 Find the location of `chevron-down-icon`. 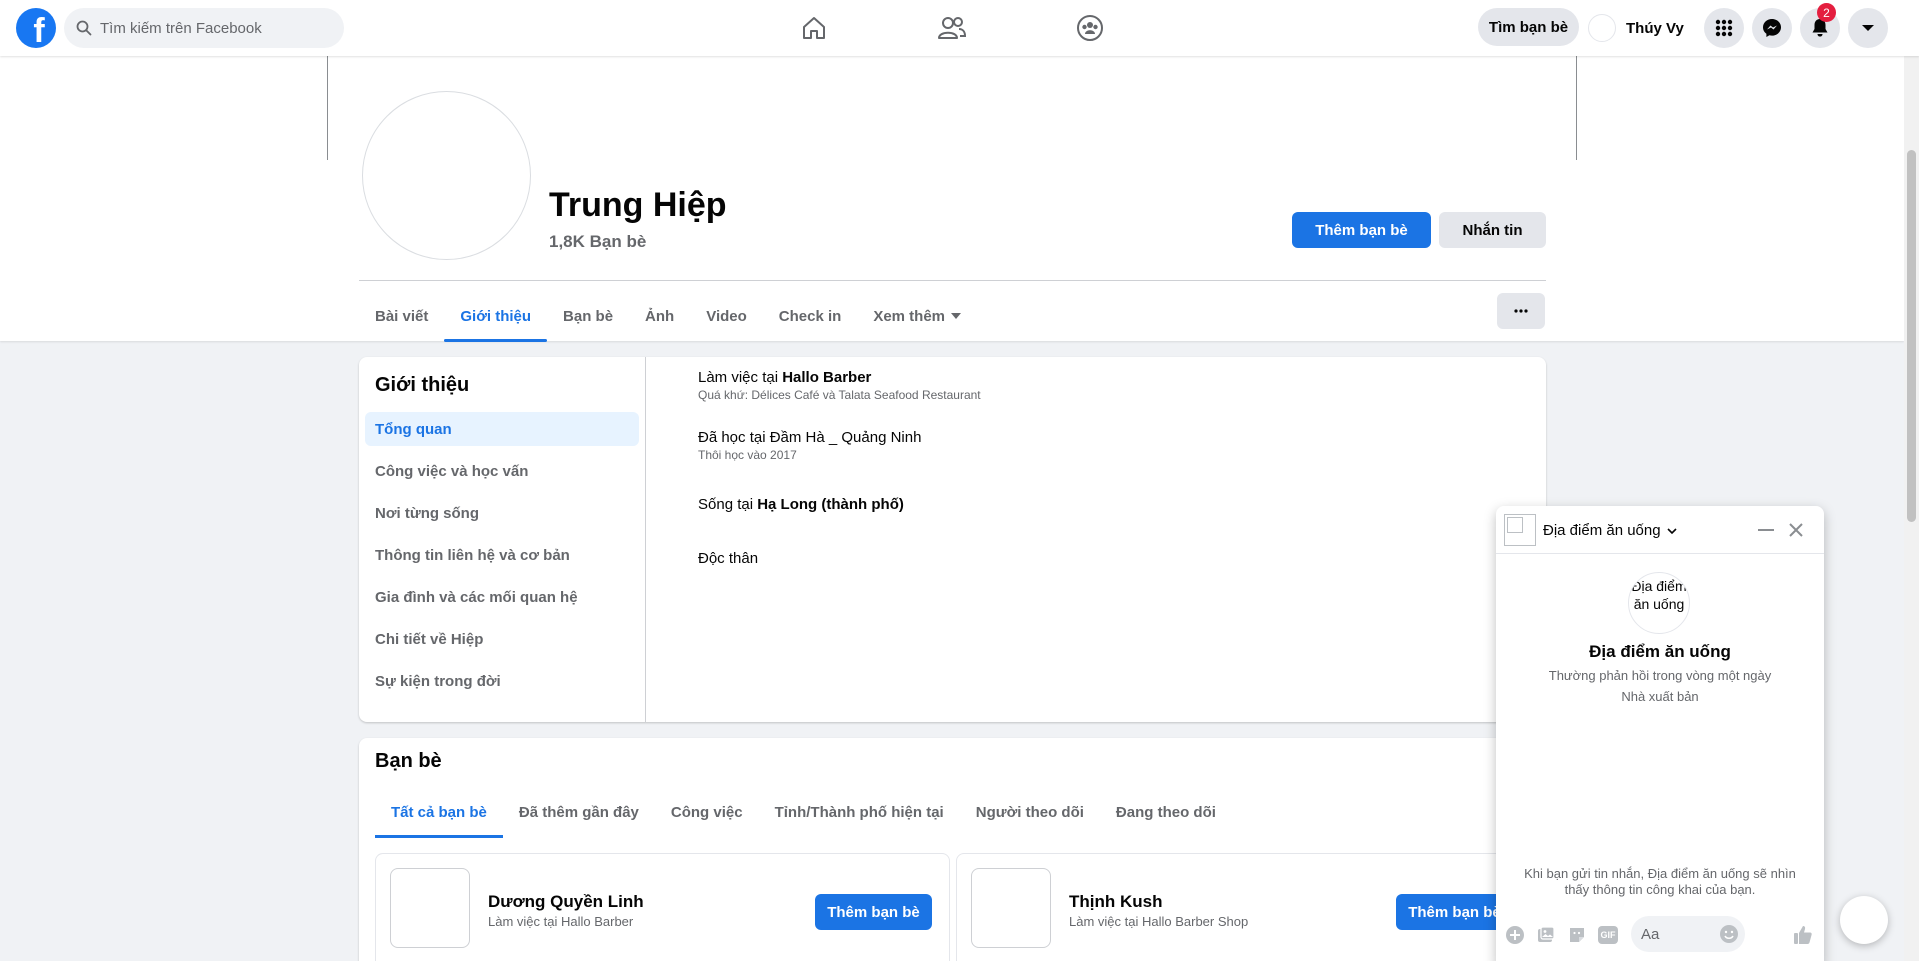

chevron-down-icon is located at coordinates (1672, 530).